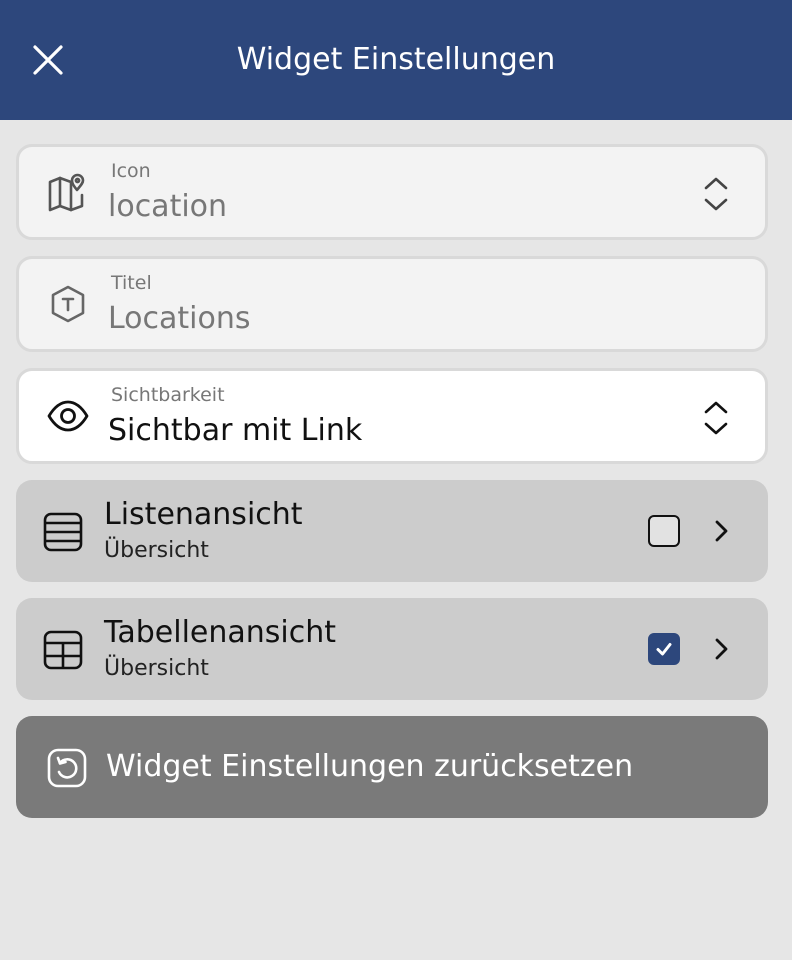 Image resolution: width=792 pixels, height=960 pixels. What do you see at coordinates (68, 304) in the screenshot?
I see `title-hexagon-icon` at bounding box center [68, 304].